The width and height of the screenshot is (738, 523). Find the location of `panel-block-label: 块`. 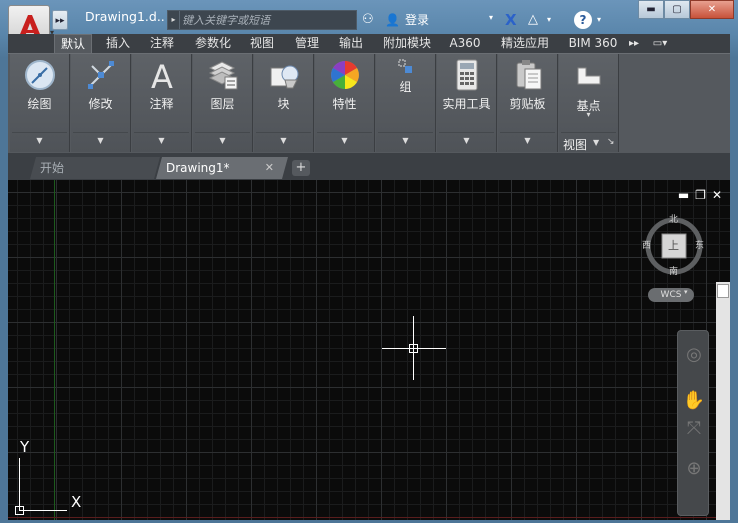

panel-block-label: 块 is located at coordinates (283, 104).